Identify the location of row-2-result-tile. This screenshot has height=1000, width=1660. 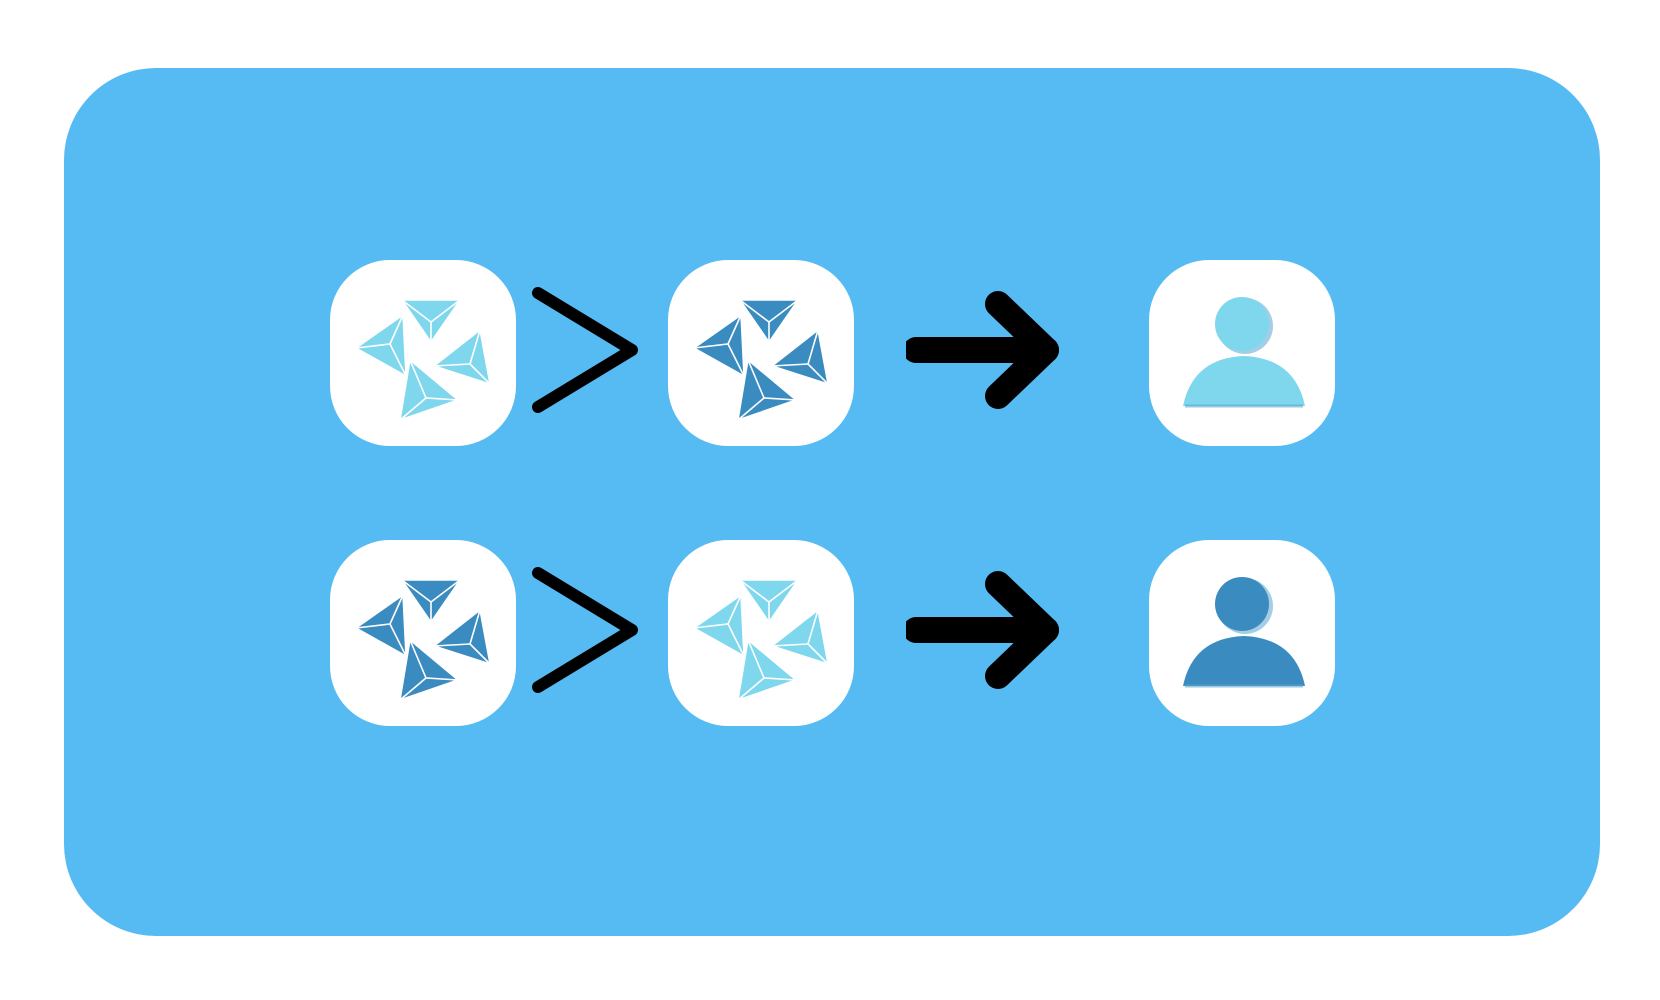
(1242, 633).